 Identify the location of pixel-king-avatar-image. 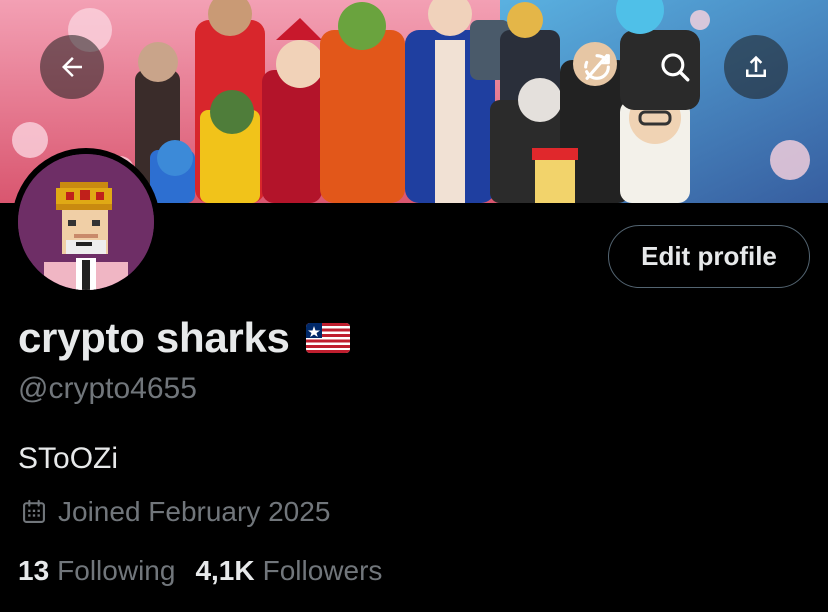
(86, 222).